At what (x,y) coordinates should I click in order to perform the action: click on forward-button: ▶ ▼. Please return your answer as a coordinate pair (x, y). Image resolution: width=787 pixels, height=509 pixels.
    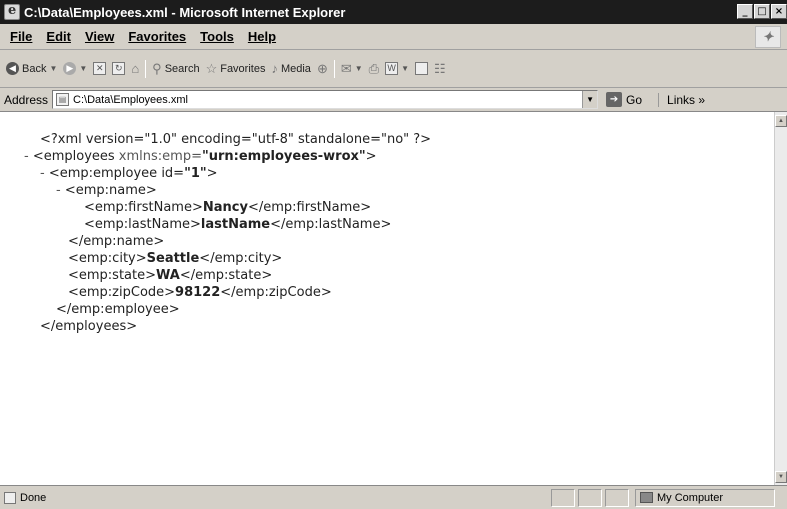
    Looking at the image, I should click on (75, 68).